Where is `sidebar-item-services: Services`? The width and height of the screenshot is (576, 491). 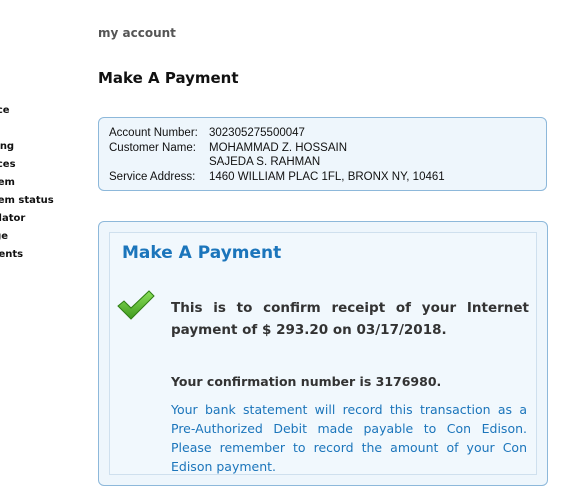 sidebar-item-services: Services is located at coordinates (8, 164).